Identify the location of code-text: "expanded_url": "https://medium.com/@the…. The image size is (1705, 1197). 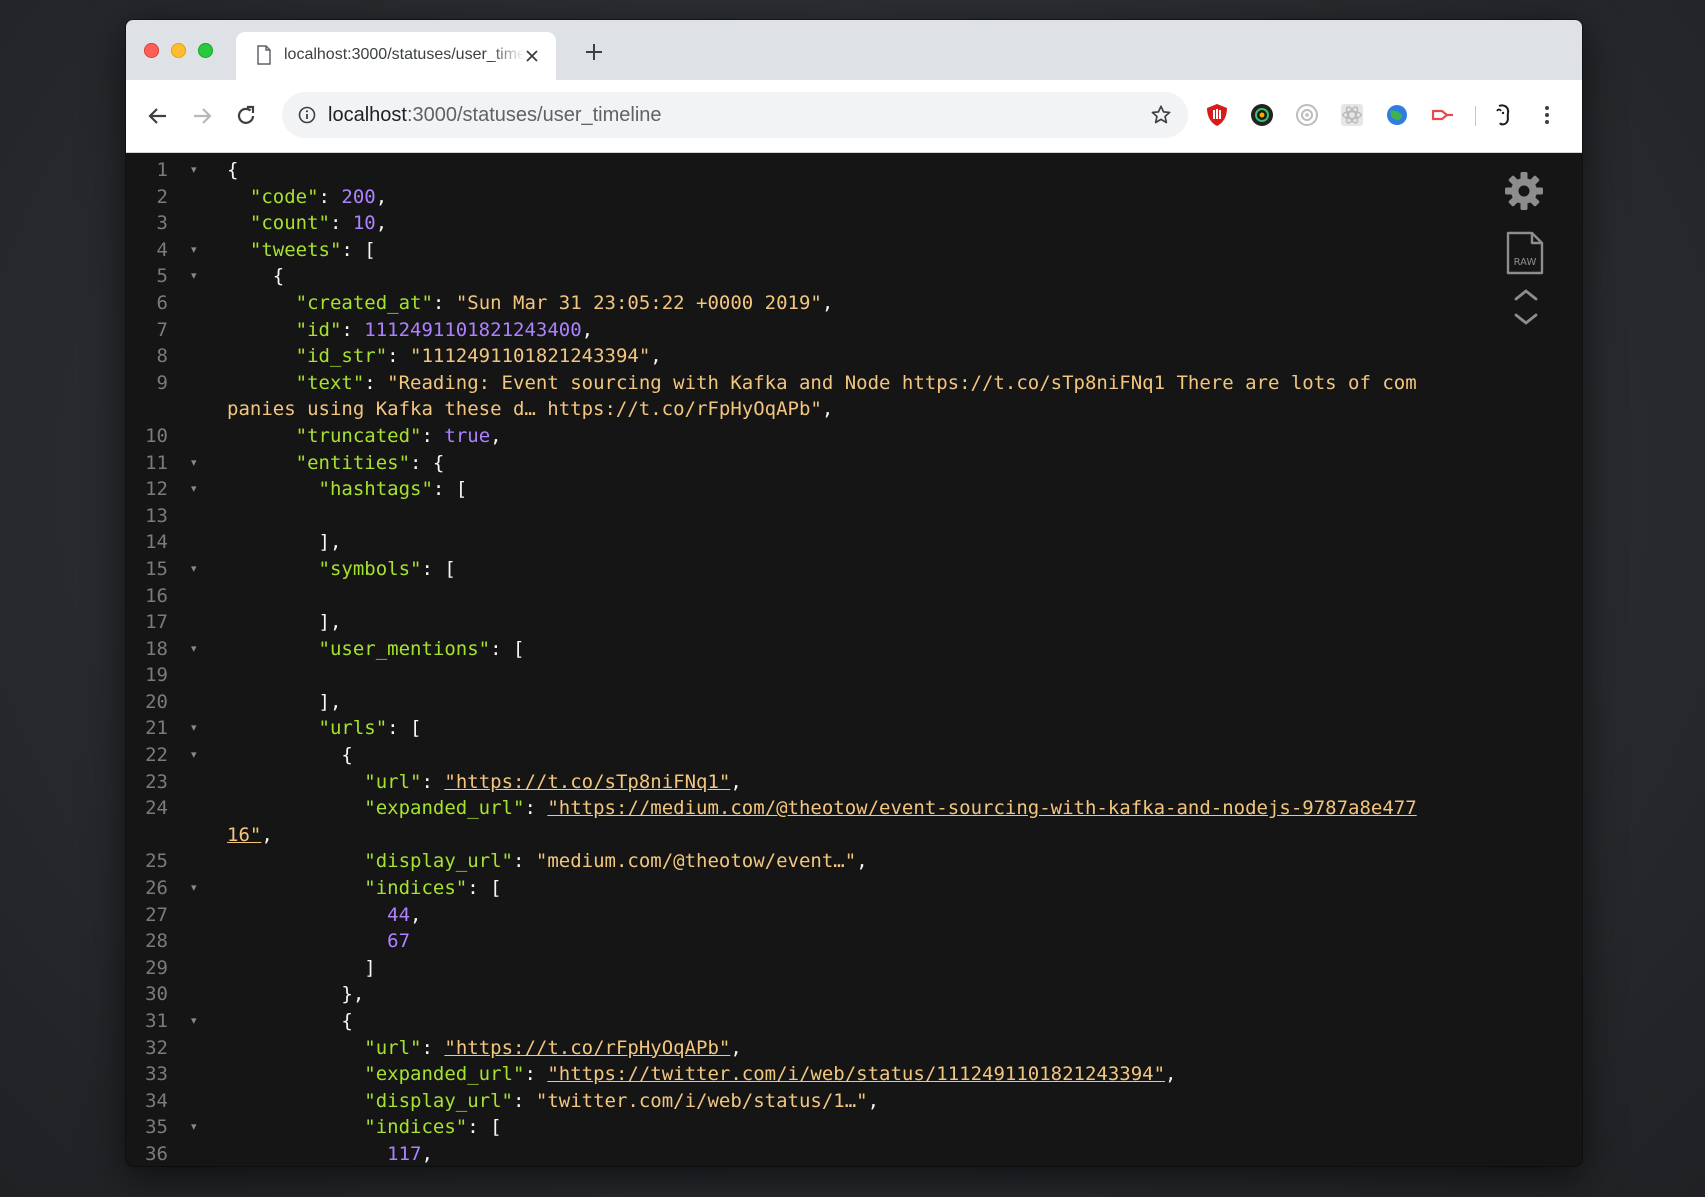
(827, 821).